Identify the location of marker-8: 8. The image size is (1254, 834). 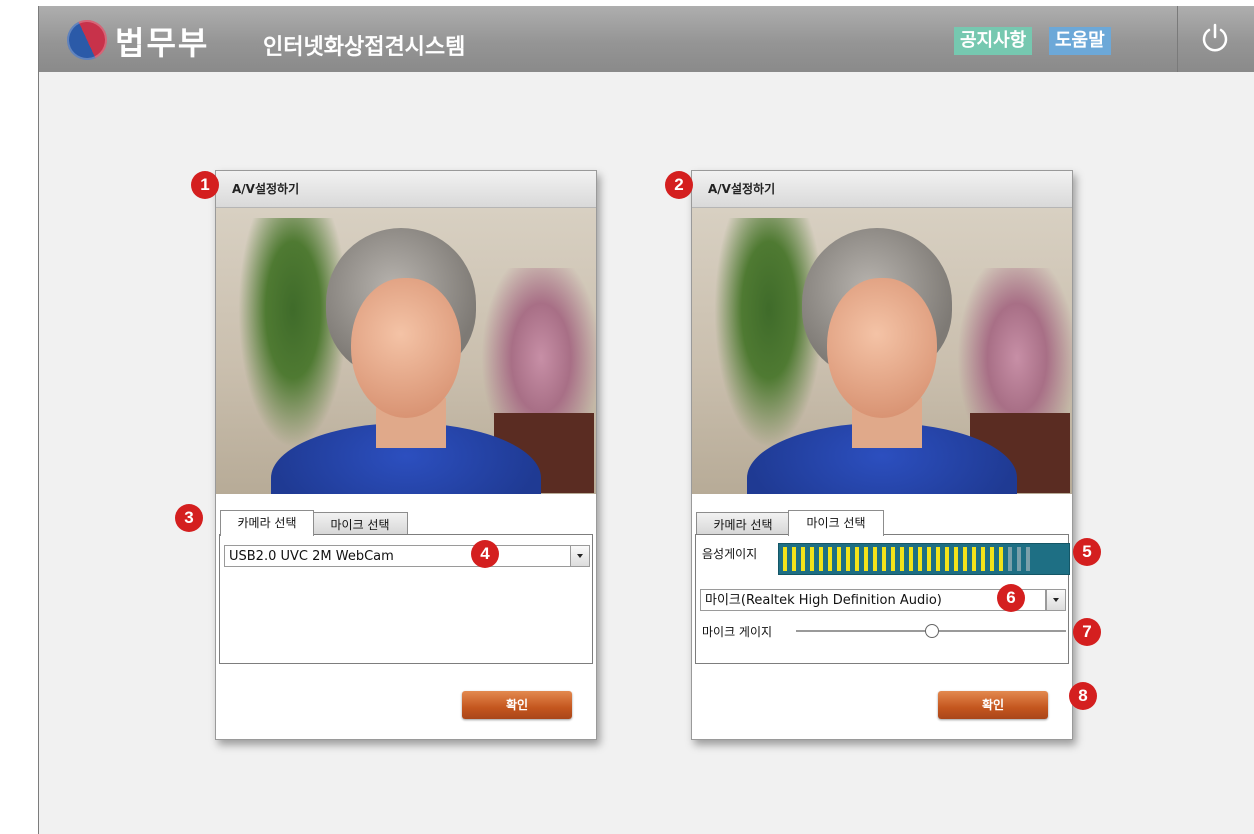
(1083, 696).